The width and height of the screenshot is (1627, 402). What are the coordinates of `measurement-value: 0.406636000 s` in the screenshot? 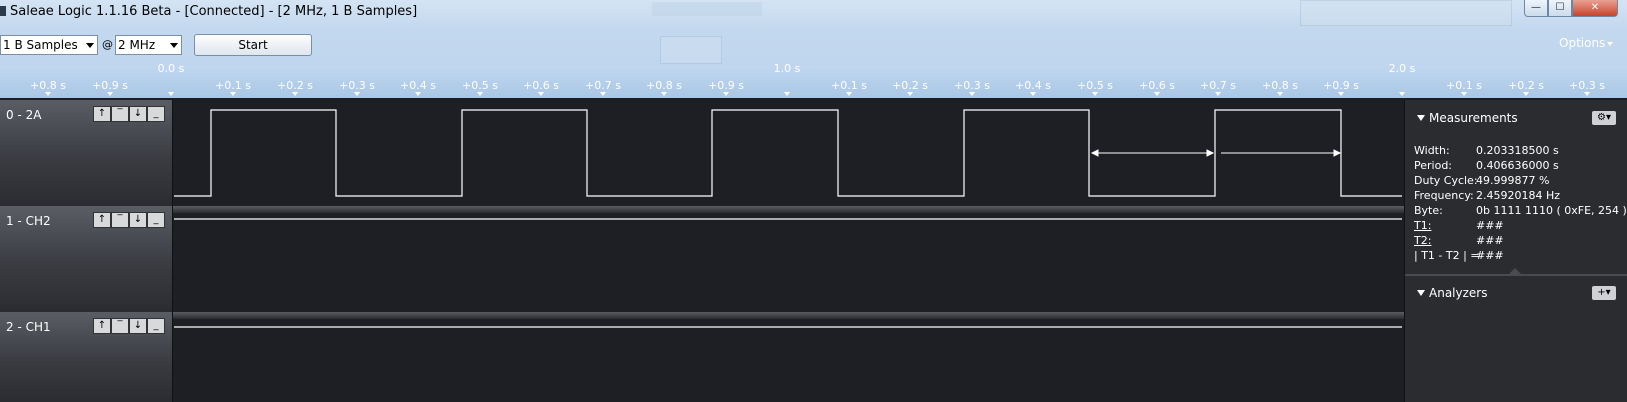 It's located at (1517, 165).